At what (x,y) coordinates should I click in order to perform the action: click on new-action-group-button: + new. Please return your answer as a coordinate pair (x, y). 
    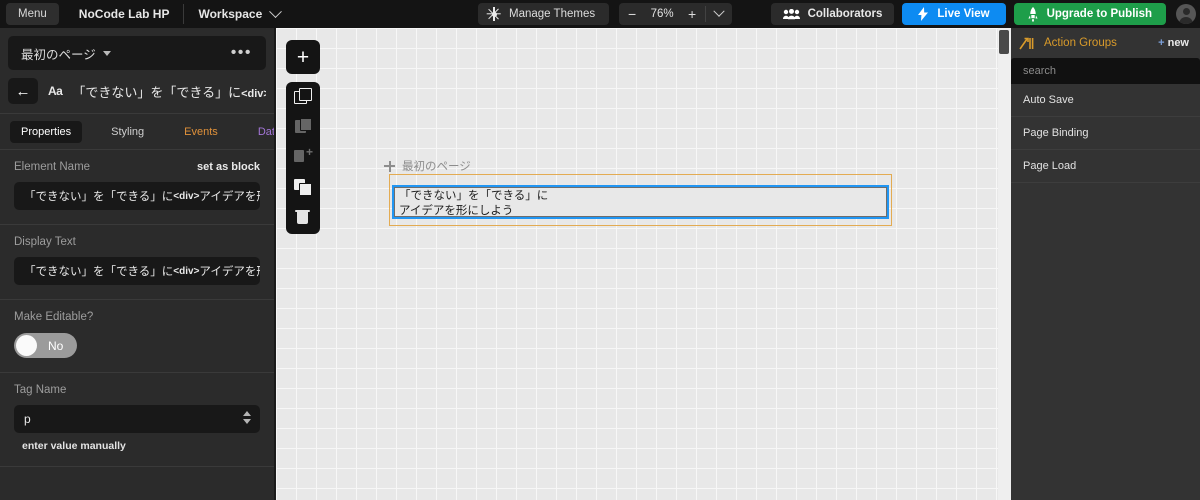
    Looking at the image, I should click on (1173, 43).